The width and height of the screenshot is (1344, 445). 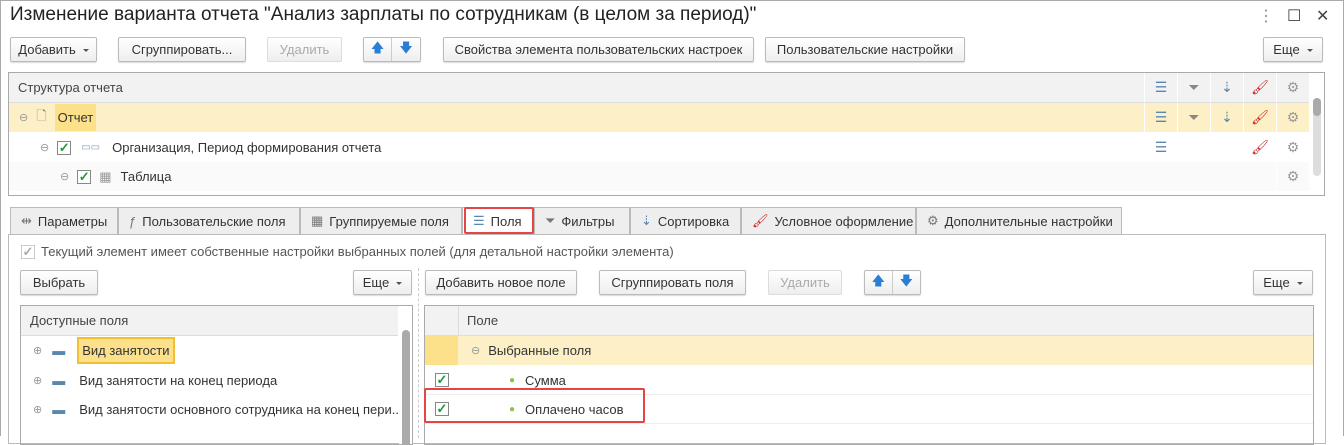 I want to click on tab-user-fields: ƒ Пользовательские поля, so click(x=209, y=221).